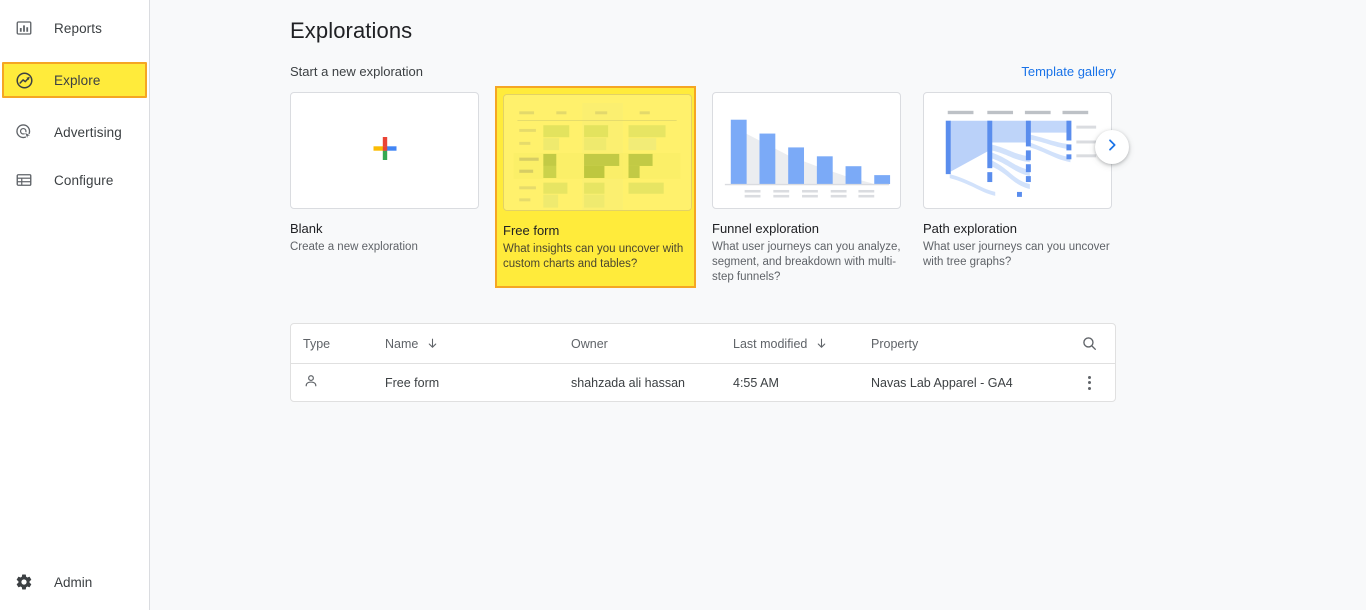 This screenshot has width=1366, height=610. What do you see at coordinates (756, 382) in the screenshot?
I see `row-last-modified: 4:55 AM` at bounding box center [756, 382].